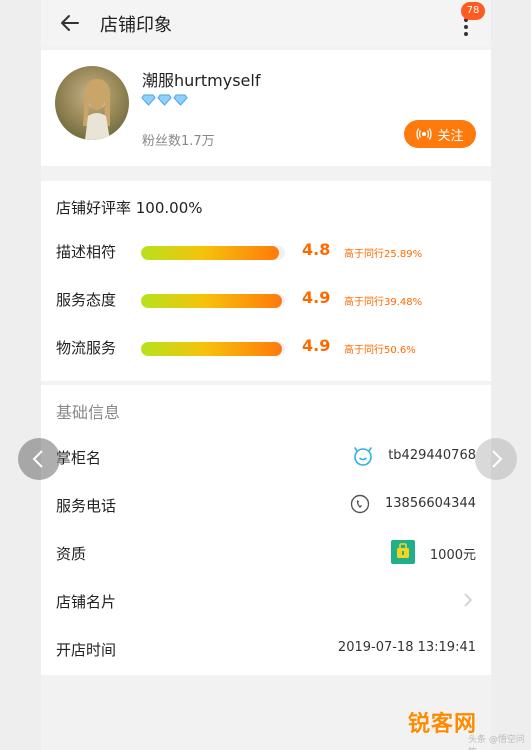 This screenshot has height=750, width=531. I want to click on broadcast-icon, so click(424, 134).